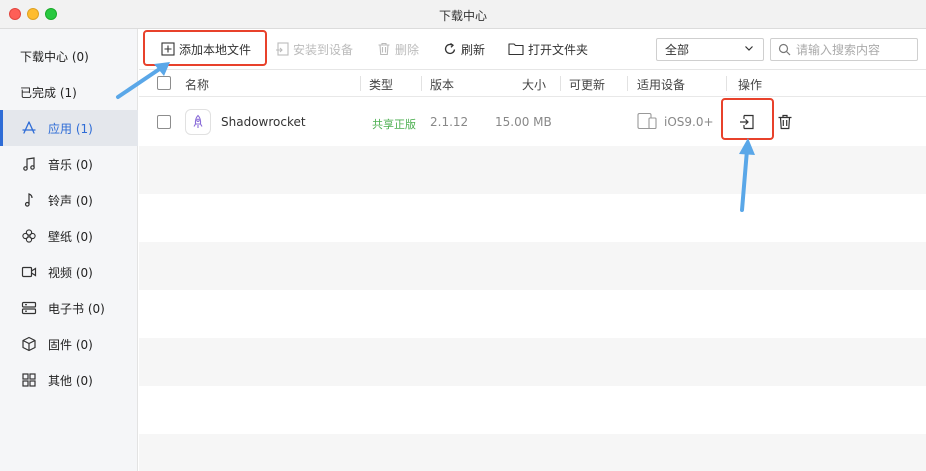  Describe the element at coordinates (661, 84) in the screenshot. I see `column-header-device: 适用设备` at that location.